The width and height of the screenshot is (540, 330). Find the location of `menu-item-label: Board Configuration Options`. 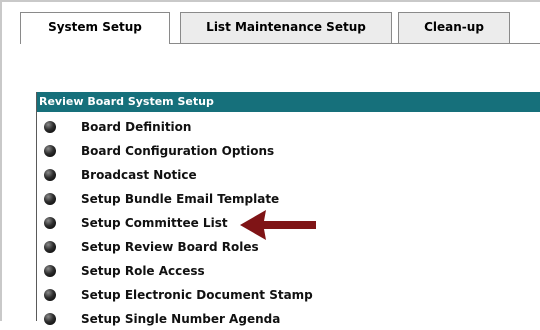

menu-item-label: Board Configuration Options is located at coordinates (178, 151).